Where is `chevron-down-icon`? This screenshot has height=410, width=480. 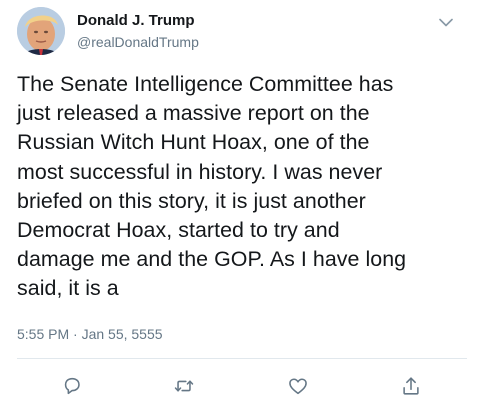 chevron-down-icon is located at coordinates (446, 22).